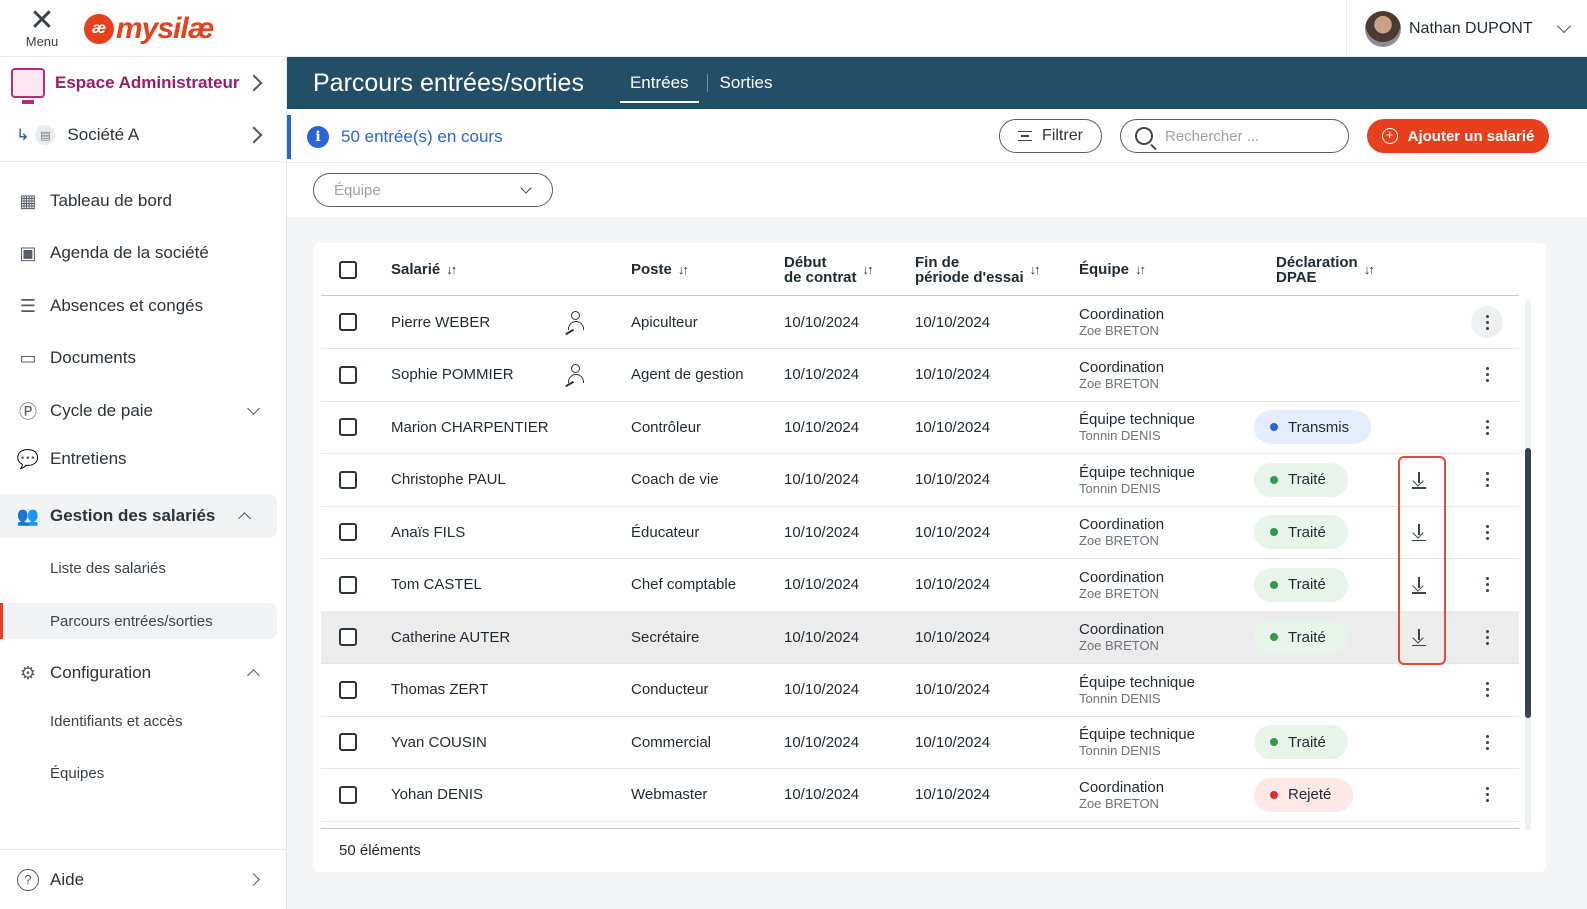 The height and width of the screenshot is (909, 1587). What do you see at coordinates (660, 269) in the screenshot?
I see `column-poste: Poste ↓↑` at bounding box center [660, 269].